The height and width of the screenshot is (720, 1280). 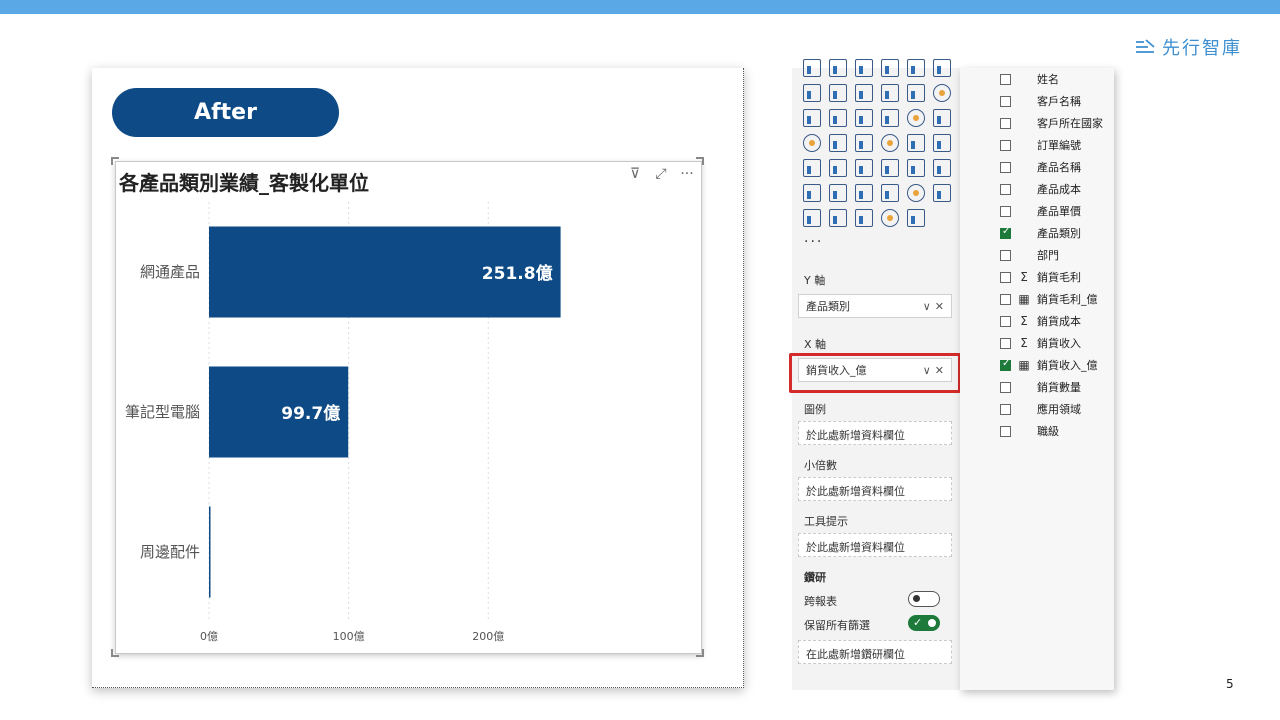 I want to click on azure-map-icon, so click(x=864, y=143).